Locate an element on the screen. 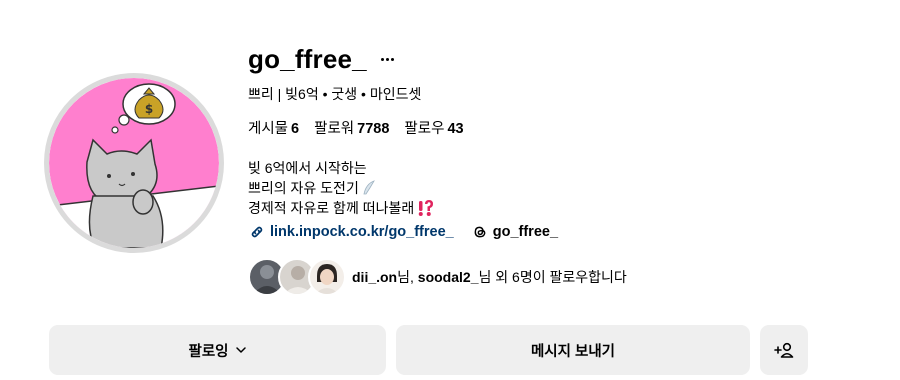 The width and height of the screenshot is (900, 380). cat-avatar-illustration: $ is located at coordinates (134, 163).